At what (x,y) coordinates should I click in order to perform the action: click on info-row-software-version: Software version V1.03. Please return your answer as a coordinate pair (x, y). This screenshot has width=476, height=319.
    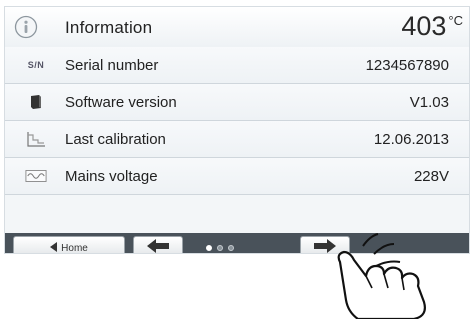
    Looking at the image, I should click on (237, 102).